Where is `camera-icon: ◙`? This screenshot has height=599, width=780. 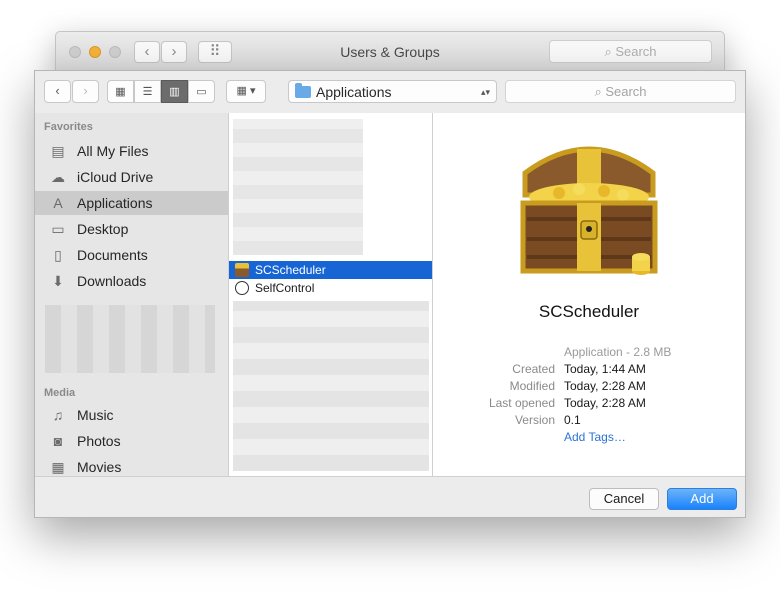 camera-icon: ◙ is located at coordinates (58, 441).